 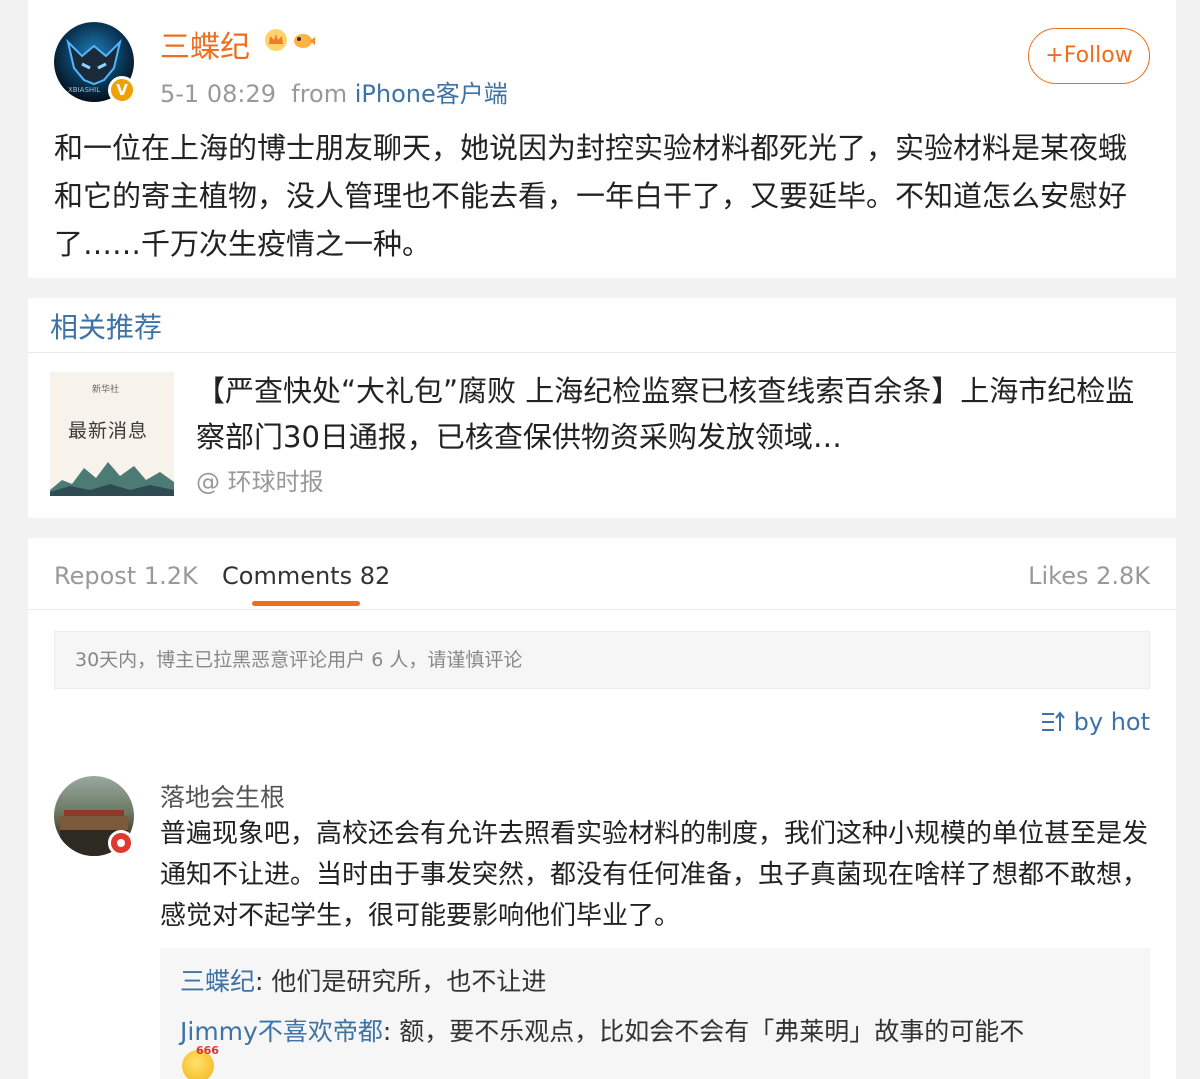 I want to click on reply-user: Jimmy不喜欢帝都, so click(x=281, y=1031).